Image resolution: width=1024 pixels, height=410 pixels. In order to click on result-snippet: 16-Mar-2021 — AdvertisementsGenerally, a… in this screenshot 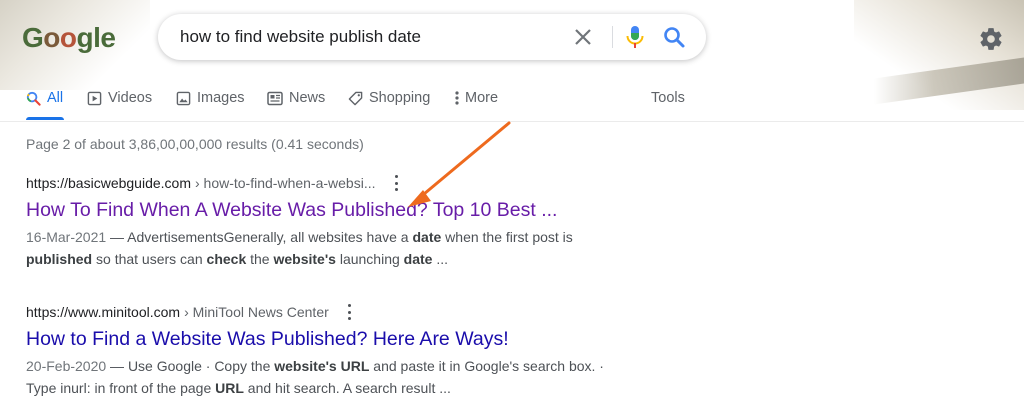, I will do `click(299, 248)`.